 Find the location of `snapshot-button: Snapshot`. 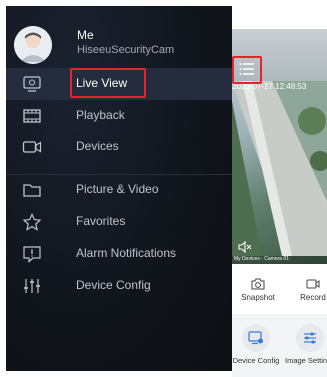

snapshot-button: Snapshot is located at coordinates (258, 290).